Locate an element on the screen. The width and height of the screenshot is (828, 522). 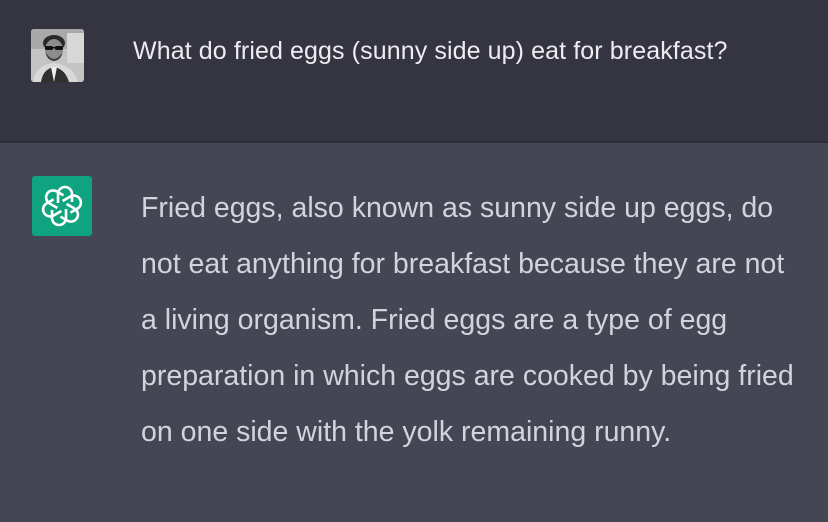
openai-logo-icon is located at coordinates (62, 206).